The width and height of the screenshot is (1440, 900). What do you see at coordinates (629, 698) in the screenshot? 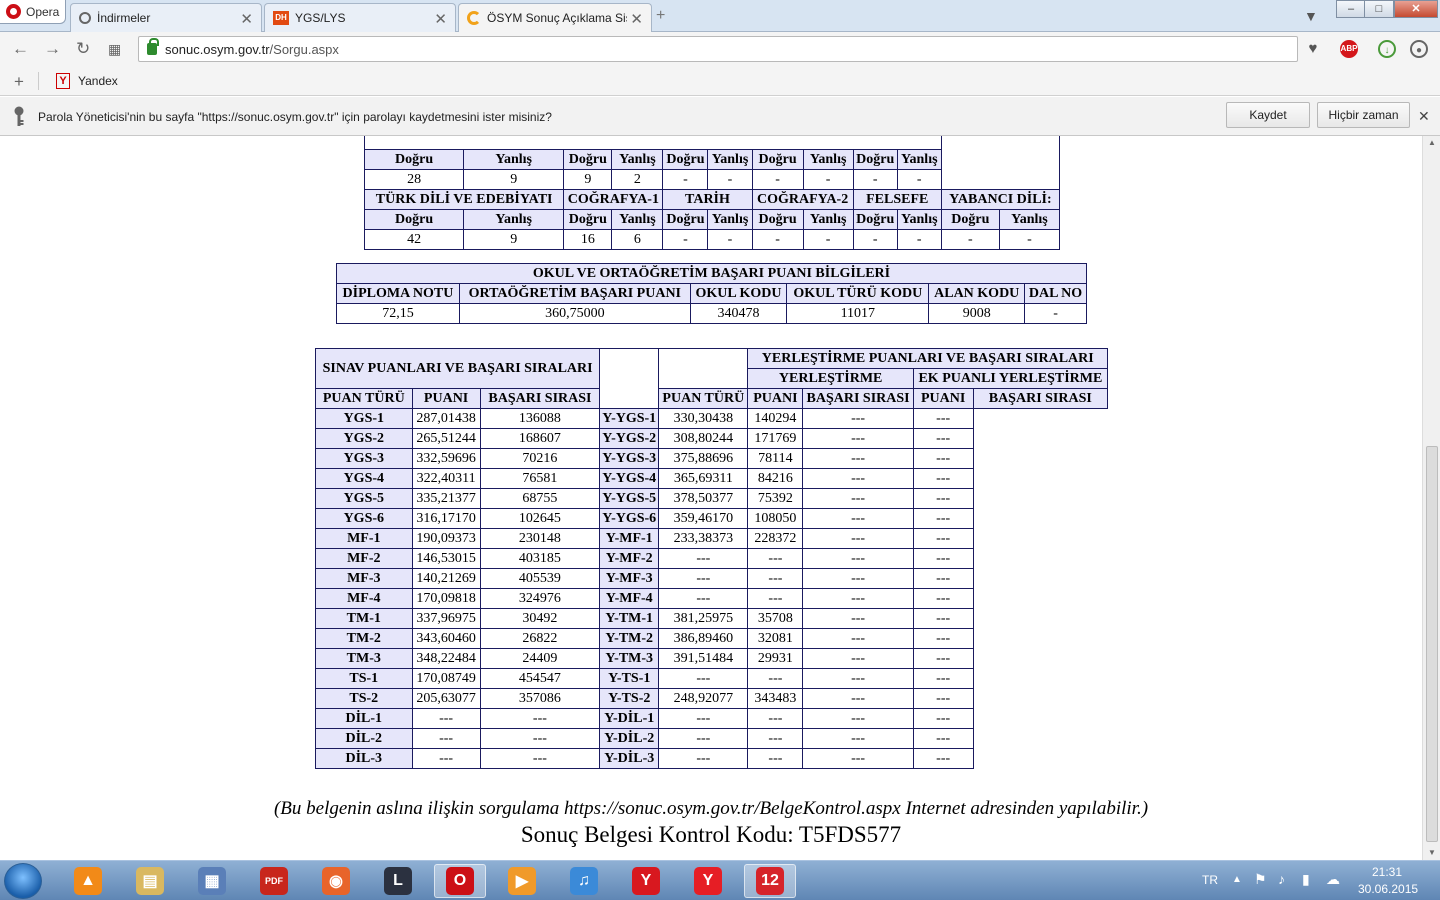
I see `placement-type-cell: Y-TS-2` at bounding box center [629, 698].